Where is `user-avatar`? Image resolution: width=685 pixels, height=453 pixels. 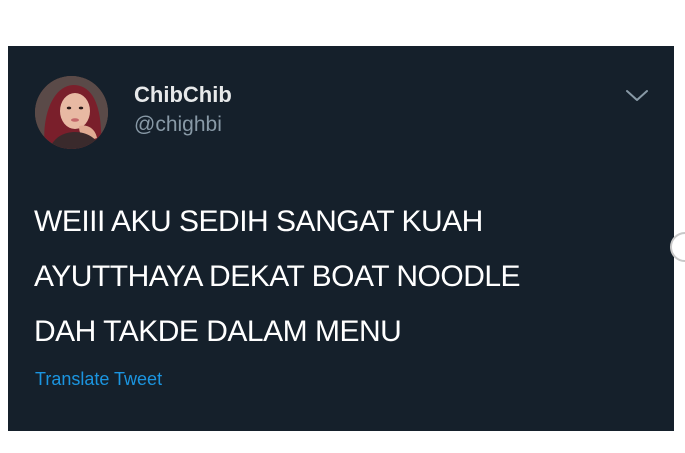
user-avatar is located at coordinates (71, 112).